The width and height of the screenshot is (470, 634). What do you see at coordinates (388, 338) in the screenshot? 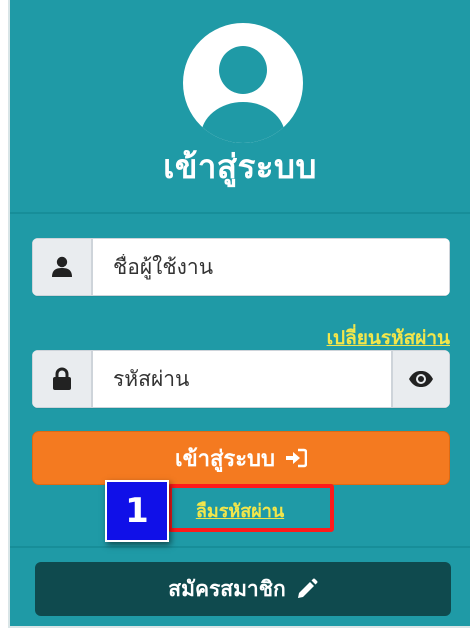
I see `change-password-link: เปลี่ยนรหัสผ่าน` at bounding box center [388, 338].